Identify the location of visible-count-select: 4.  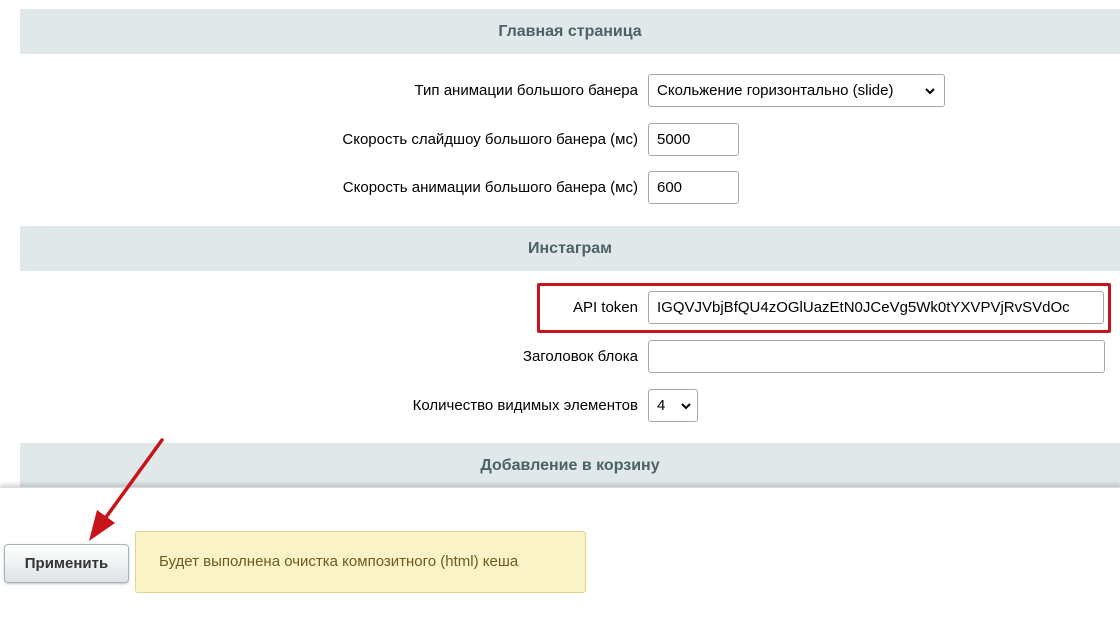
(673, 405).